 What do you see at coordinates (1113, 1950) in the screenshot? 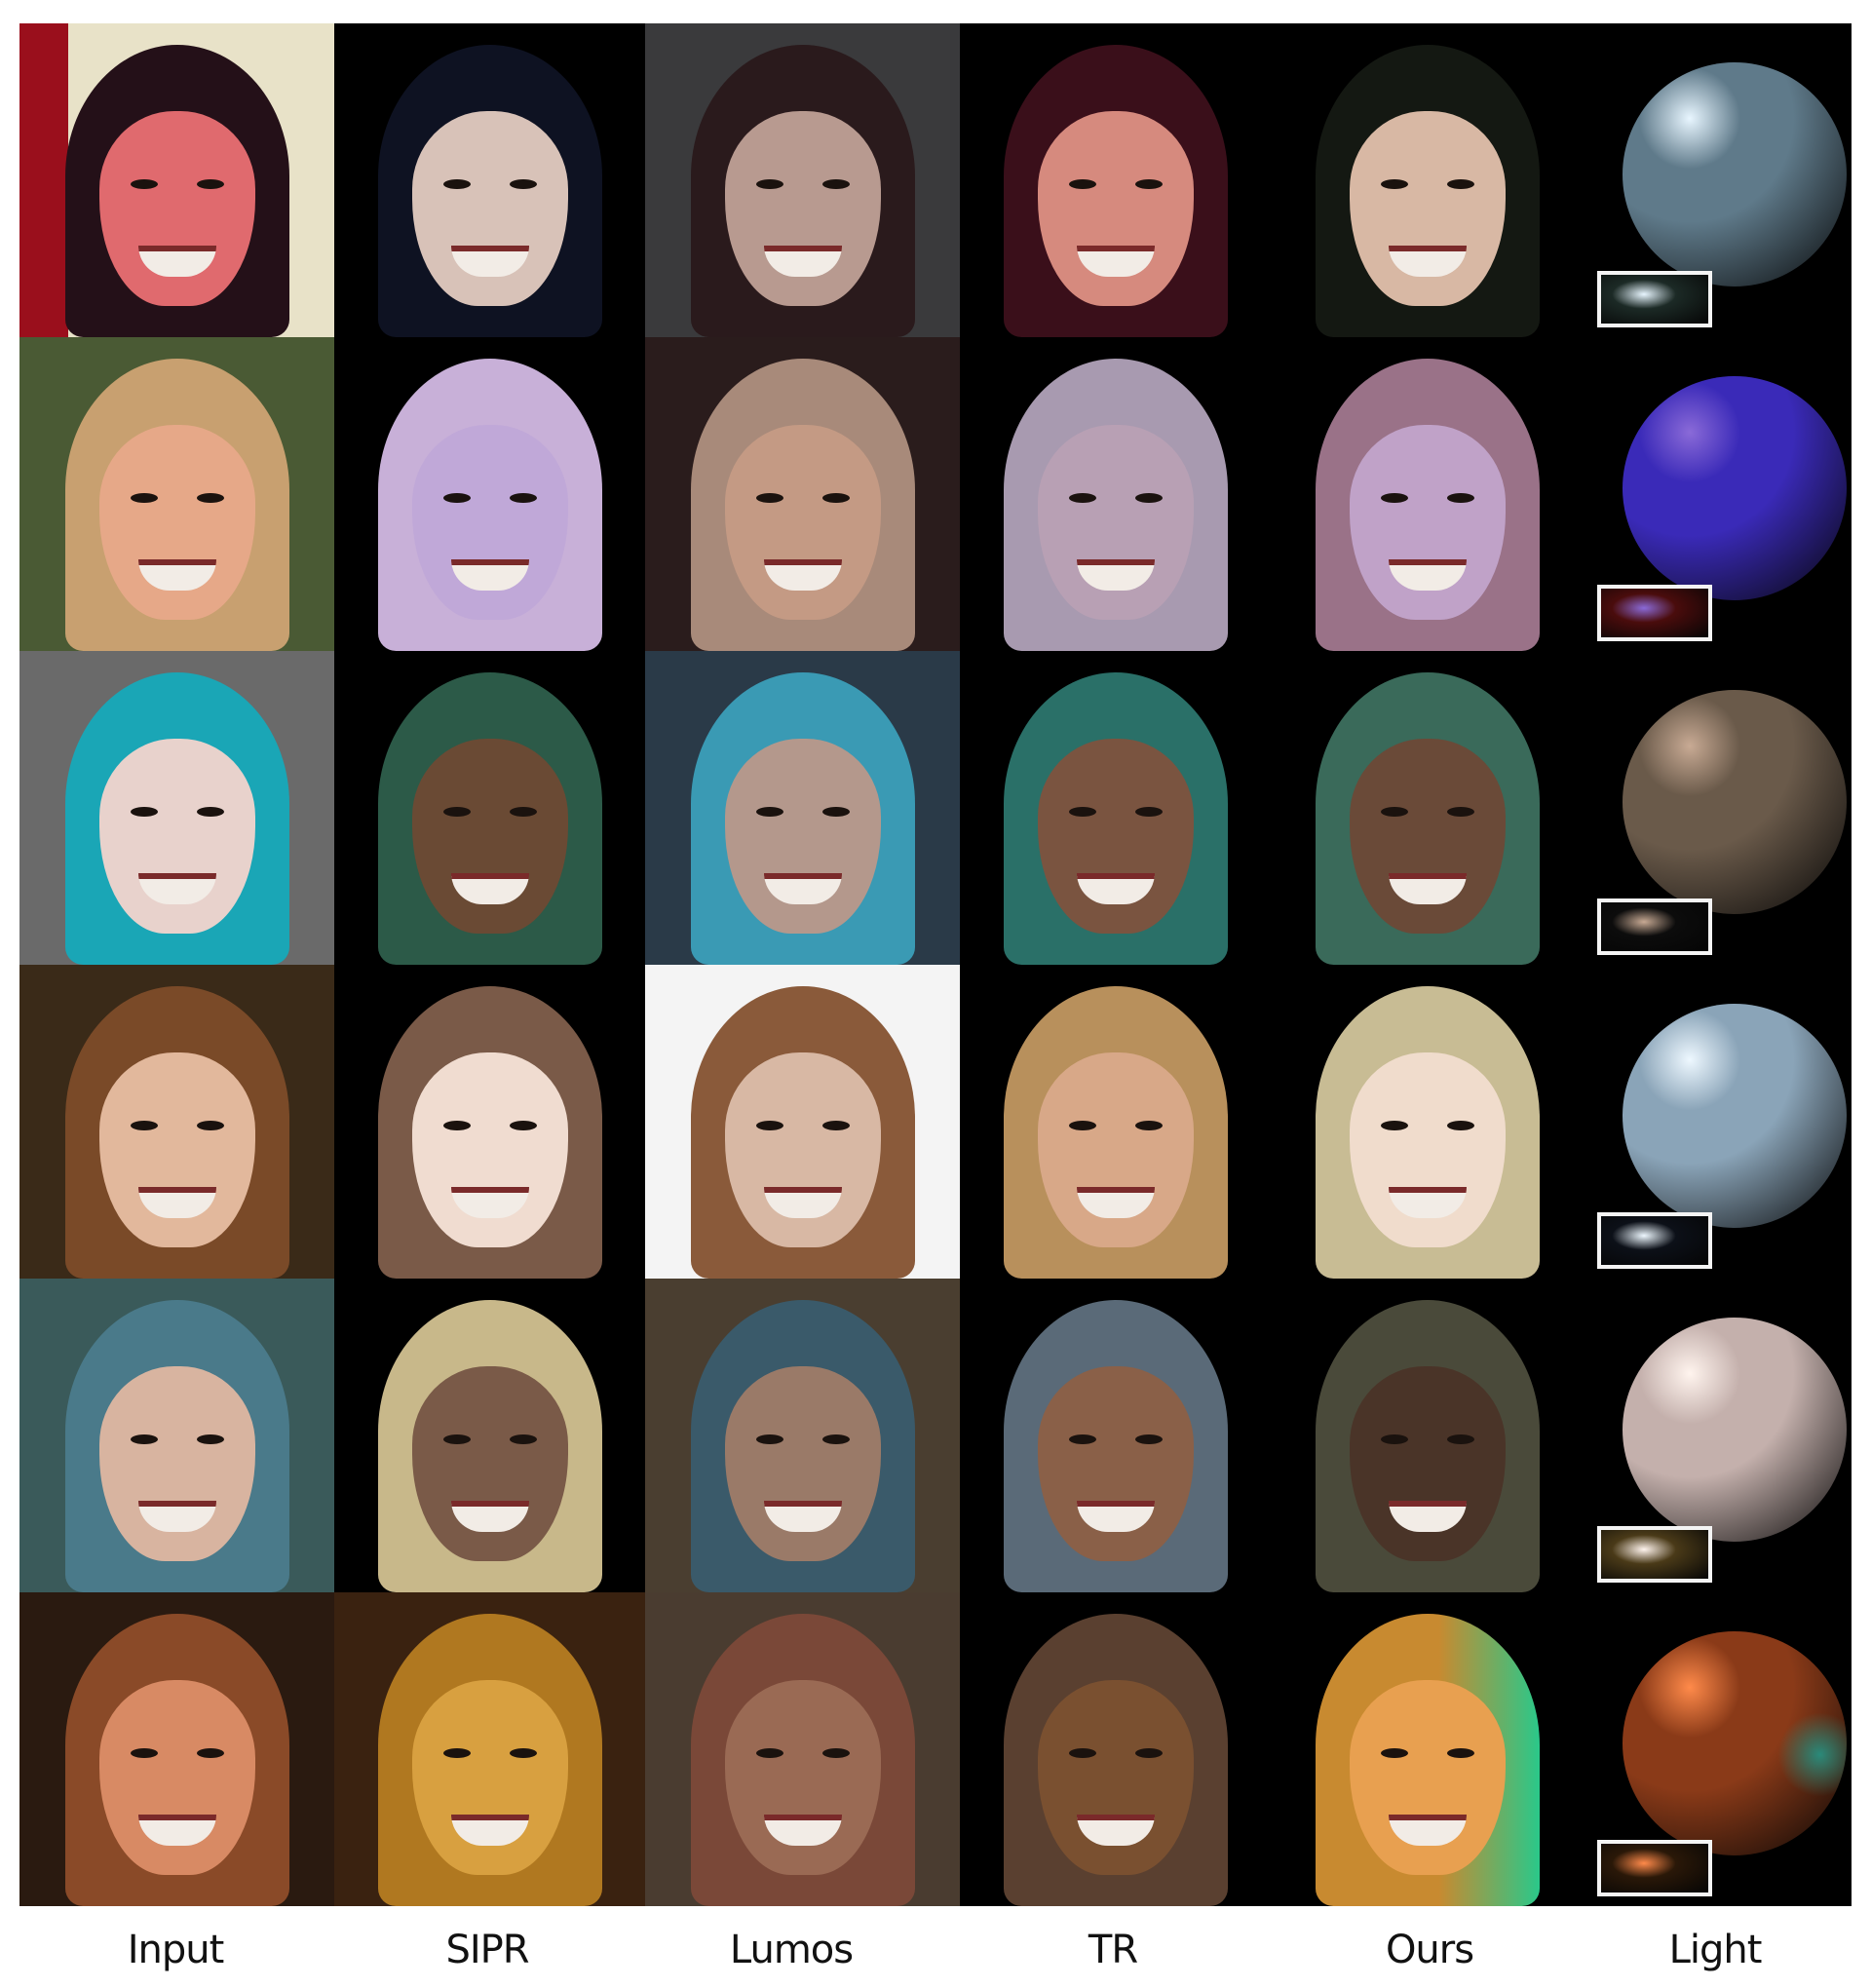
I see `column-label-tr: TR` at bounding box center [1113, 1950].